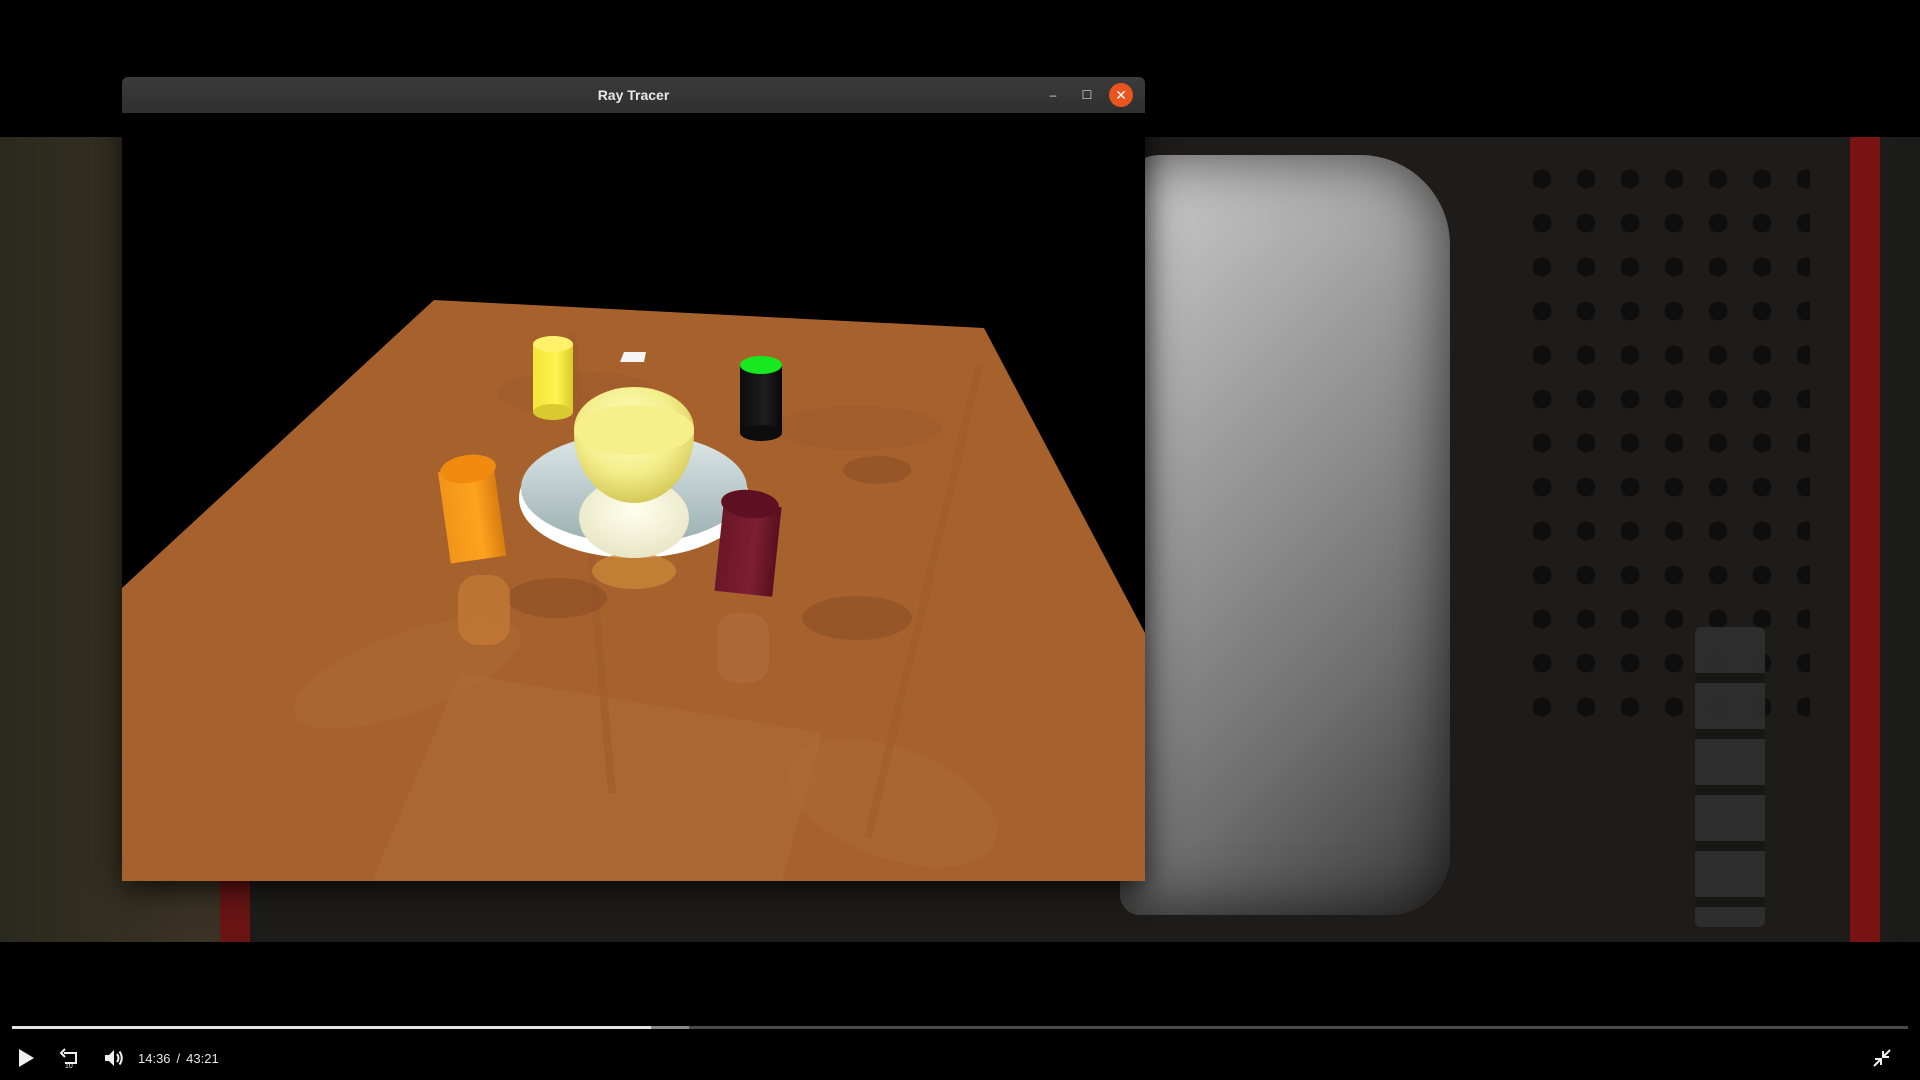 This screenshot has height=1080, width=1920. I want to click on window-titlebar: Ray Tracer – ☐ ✕, so click(633, 95).